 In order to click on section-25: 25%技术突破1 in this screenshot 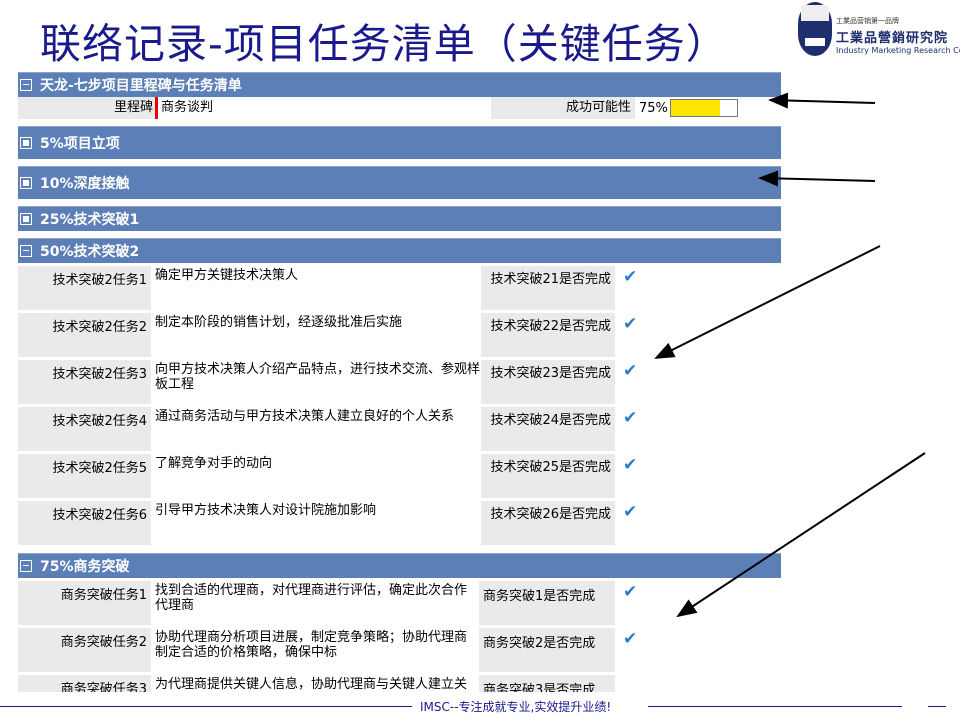, I will do `click(399, 218)`.